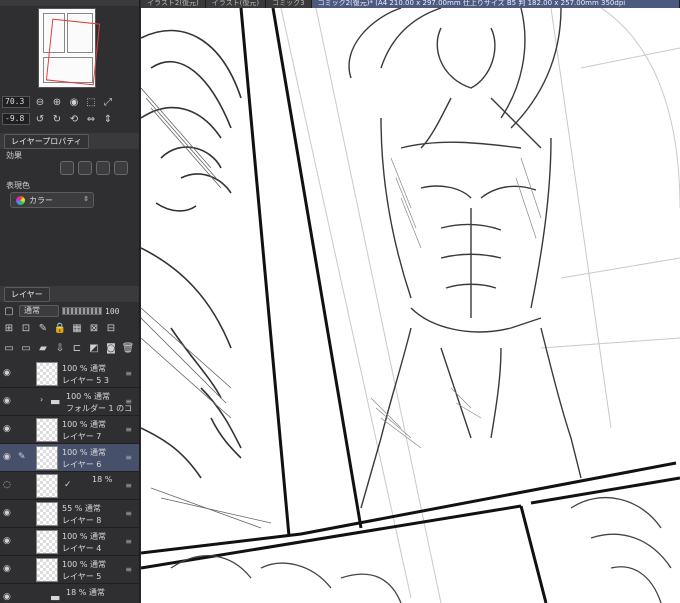  I want to click on chevron-updown-icon: ⇳, so click(86, 199).